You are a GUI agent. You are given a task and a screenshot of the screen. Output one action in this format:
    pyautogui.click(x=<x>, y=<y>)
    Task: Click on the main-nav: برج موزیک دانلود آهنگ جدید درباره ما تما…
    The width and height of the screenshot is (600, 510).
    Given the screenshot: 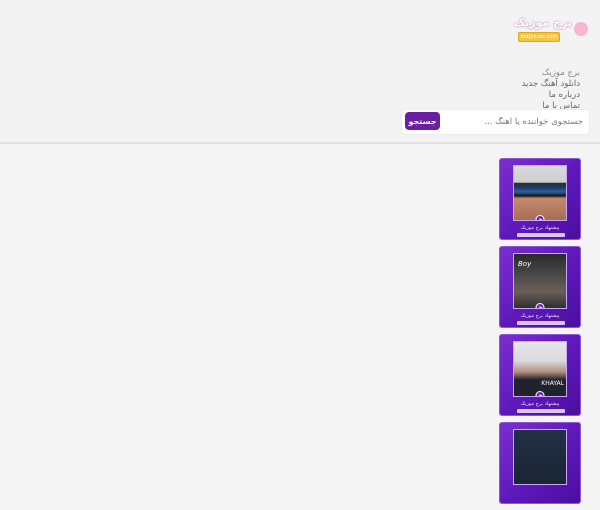 What is the action you would take?
    pyautogui.click(x=510, y=90)
    